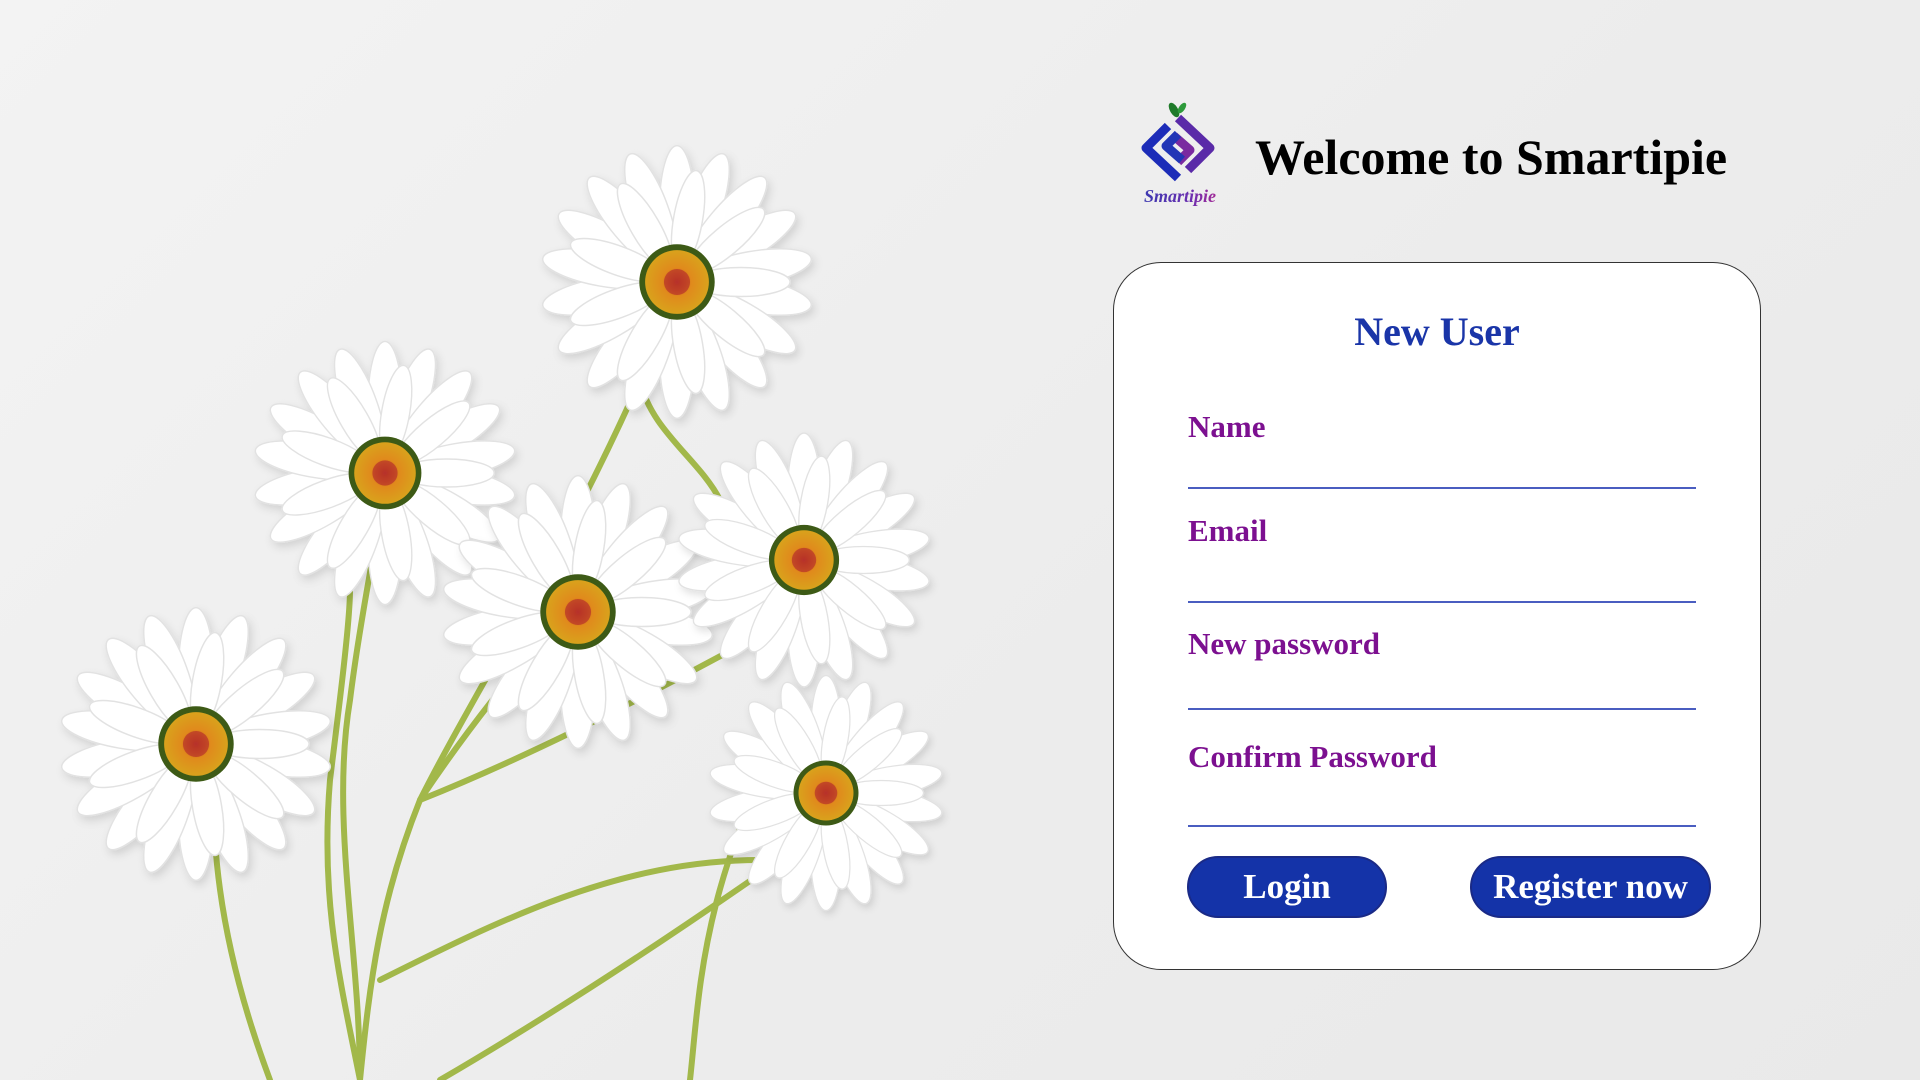 This screenshot has height=1080, width=1920. I want to click on new-password-input, so click(1442, 688).